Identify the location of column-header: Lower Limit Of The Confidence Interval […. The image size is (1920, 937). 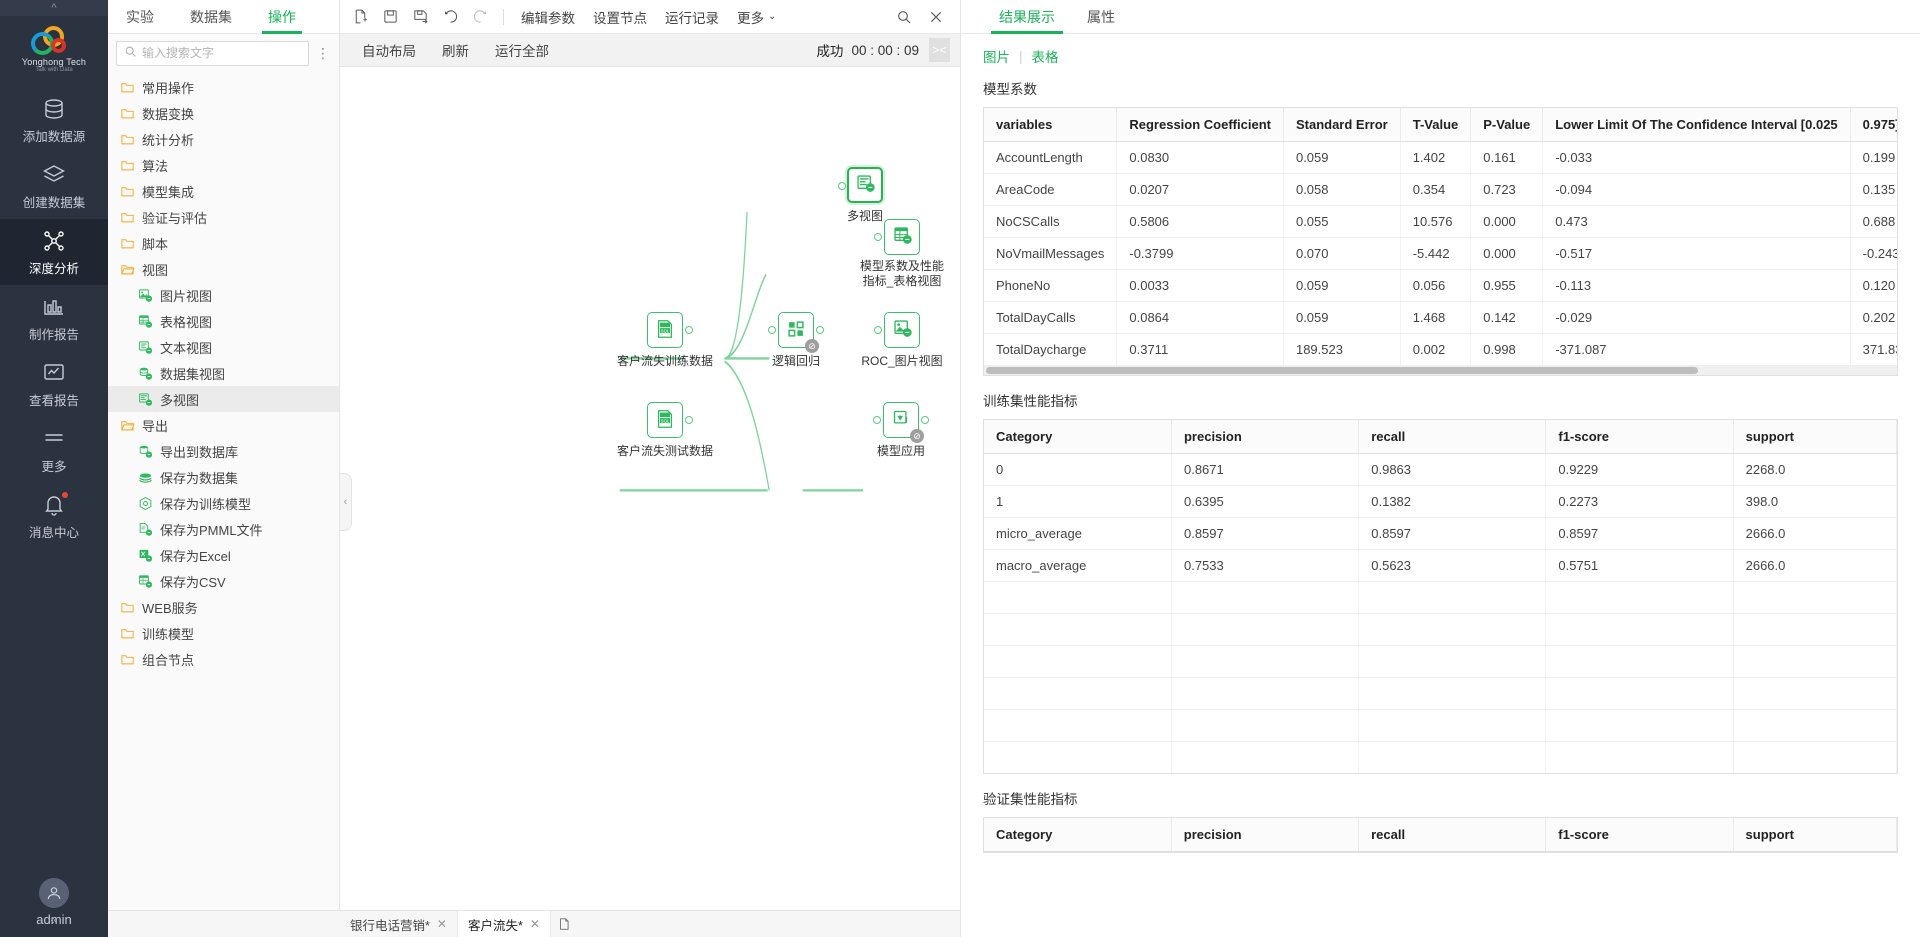
(1696, 125).